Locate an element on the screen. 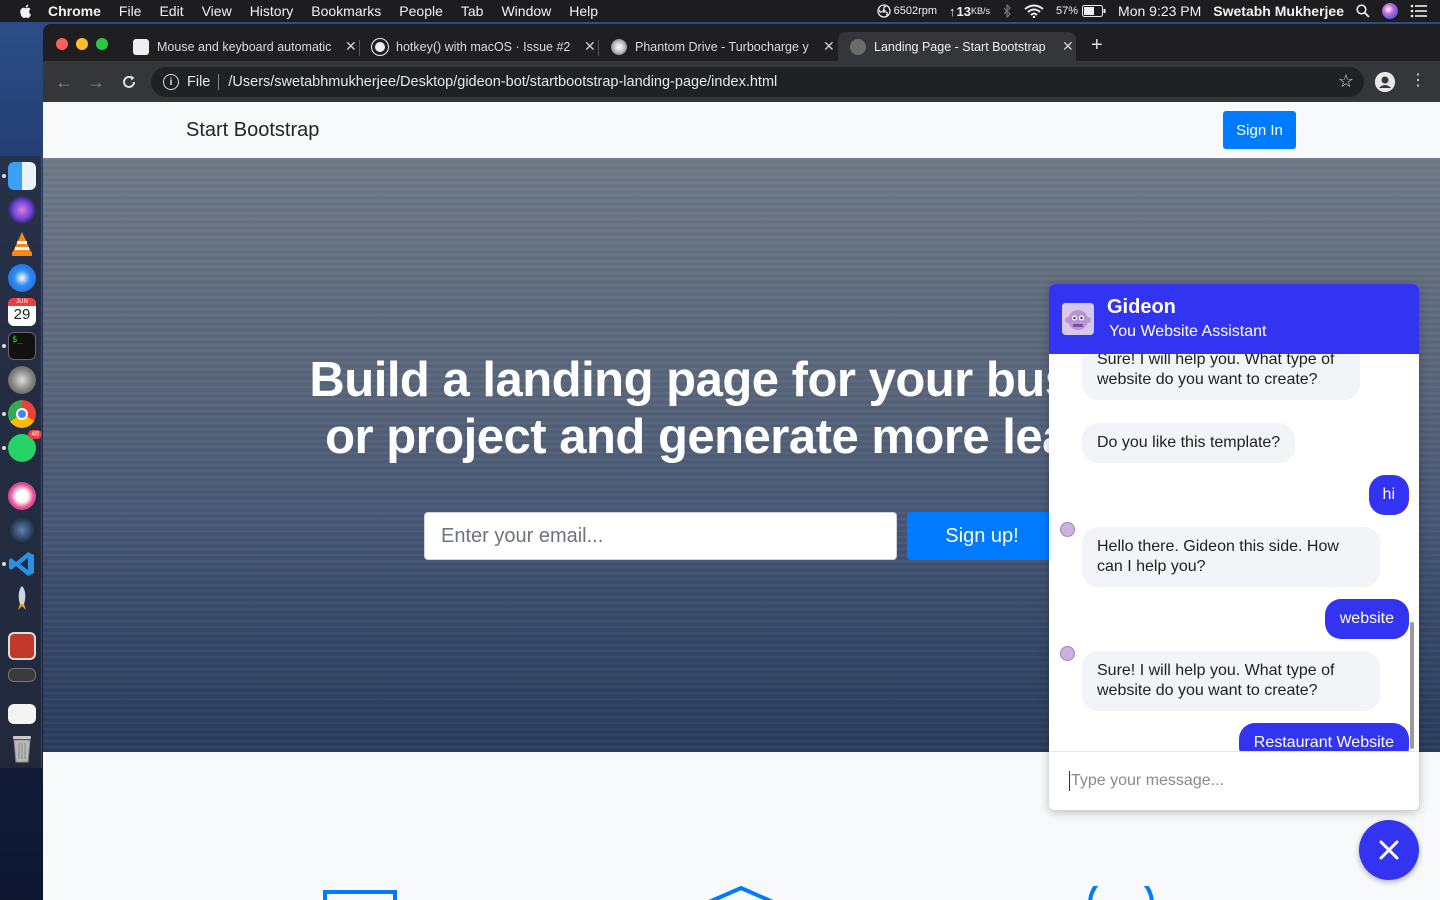  siri-dock-icon is located at coordinates (22, 210).